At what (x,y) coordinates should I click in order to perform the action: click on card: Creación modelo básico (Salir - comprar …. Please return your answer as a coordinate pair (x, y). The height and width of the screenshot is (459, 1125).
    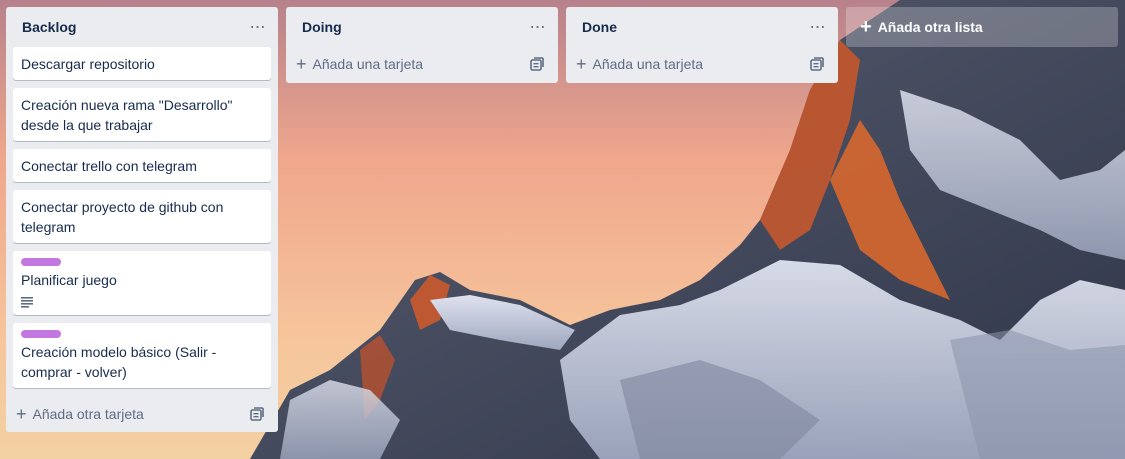
    Looking at the image, I should click on (142, 355).